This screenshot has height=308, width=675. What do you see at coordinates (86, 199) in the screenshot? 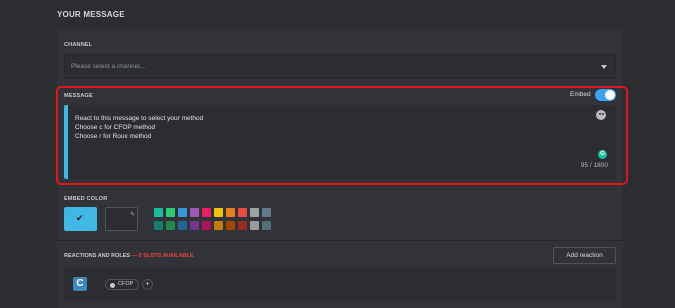
I see `embed-color-label: EMBED COLOR` at bounding box center [86, 199].